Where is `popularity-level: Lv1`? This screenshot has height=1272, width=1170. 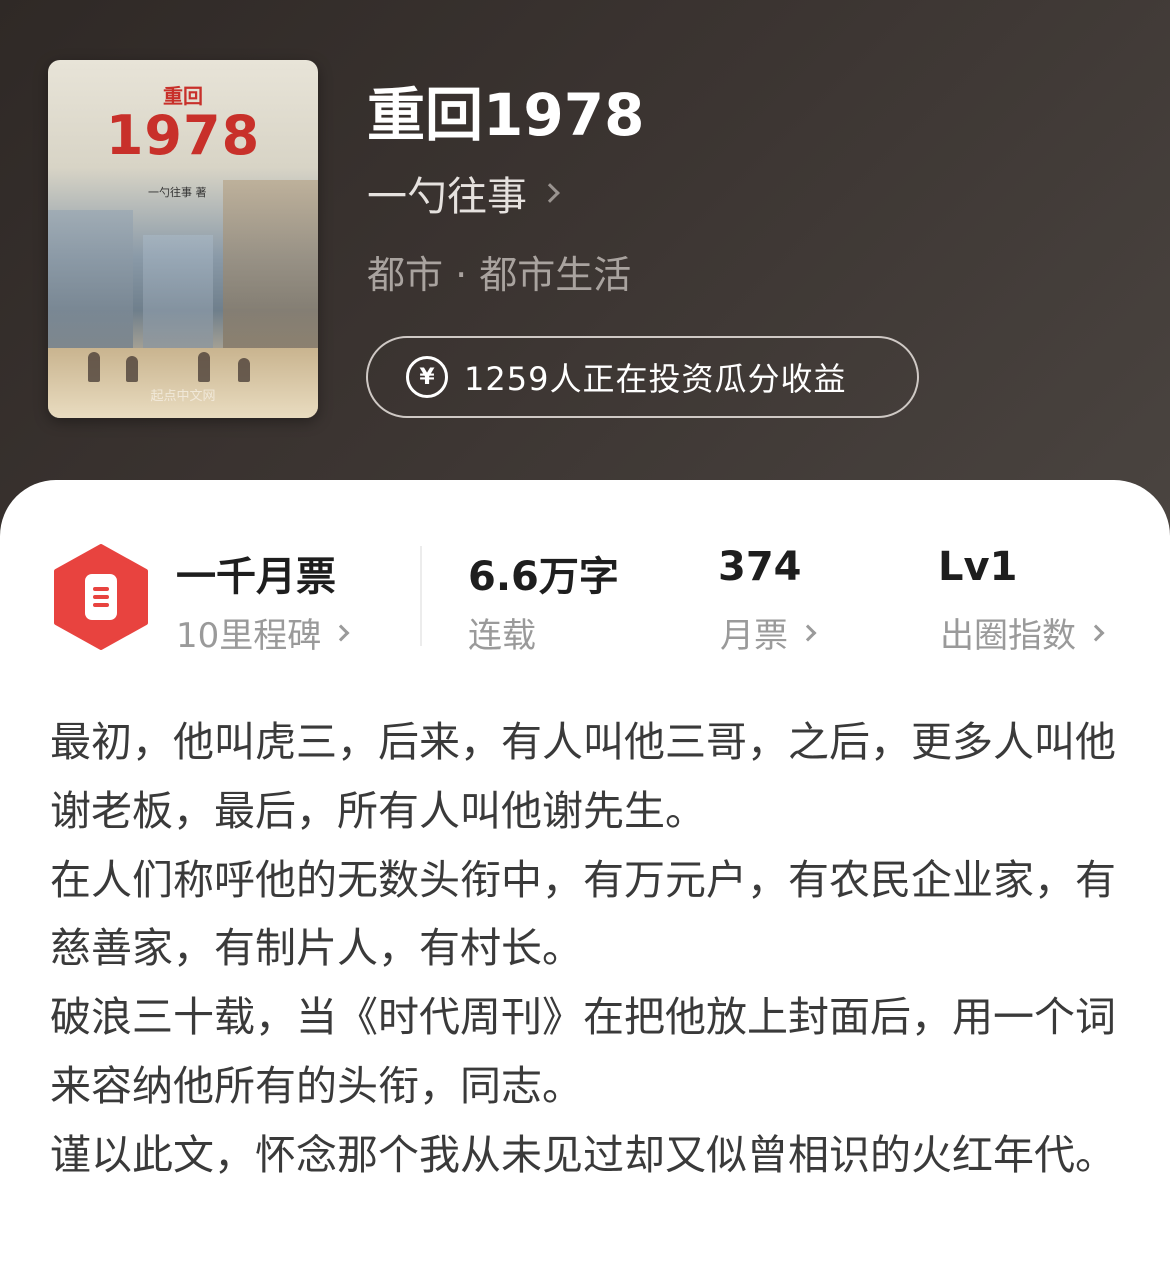
popularity-level: Lv1 is located at coordinates (978, 567).